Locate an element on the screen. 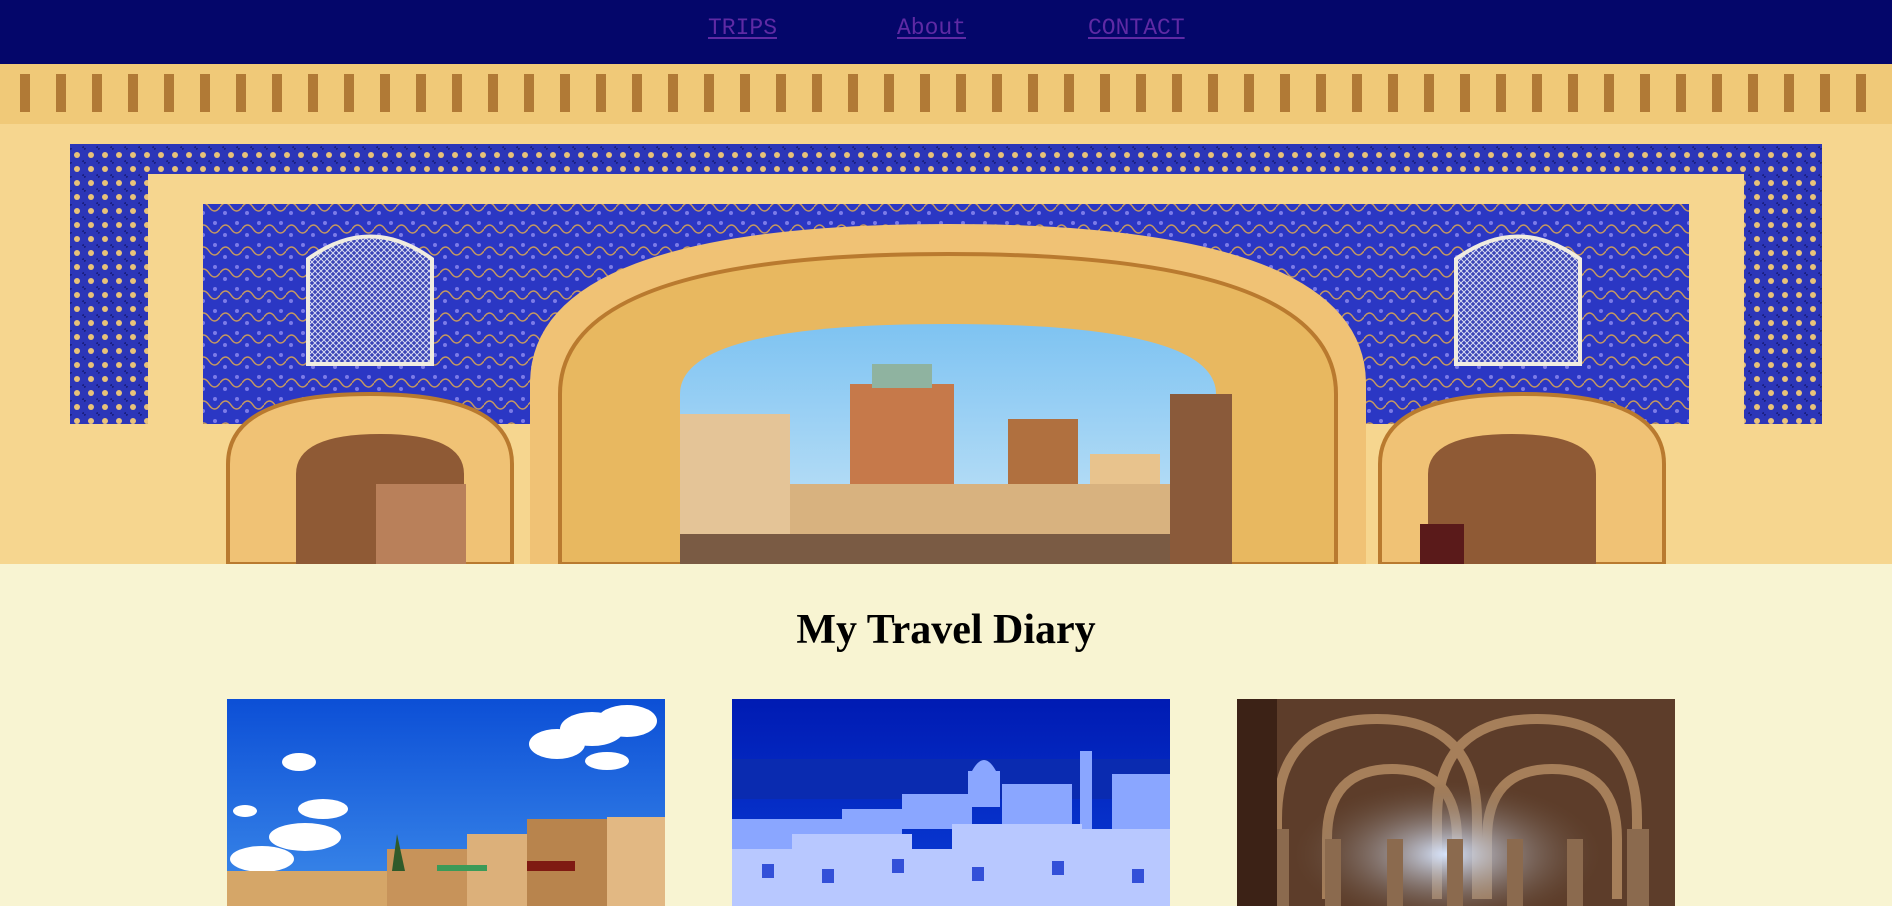 The image size is (1892, 906). page-title: My Travel Diary is located at coordinates (946, 630).